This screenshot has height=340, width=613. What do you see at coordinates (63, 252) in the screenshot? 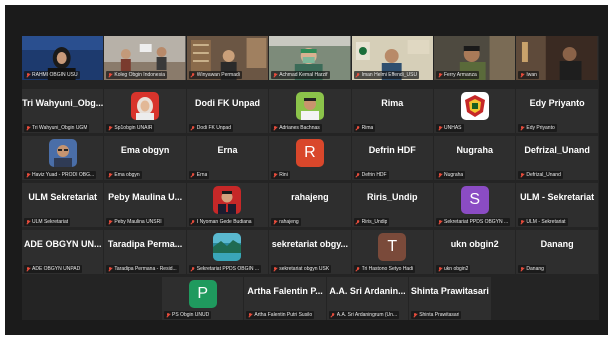
I see `participant-tile: ADE OBGYN UN... ADE OBGYN UNPAD` at bounding box center [63, 252].